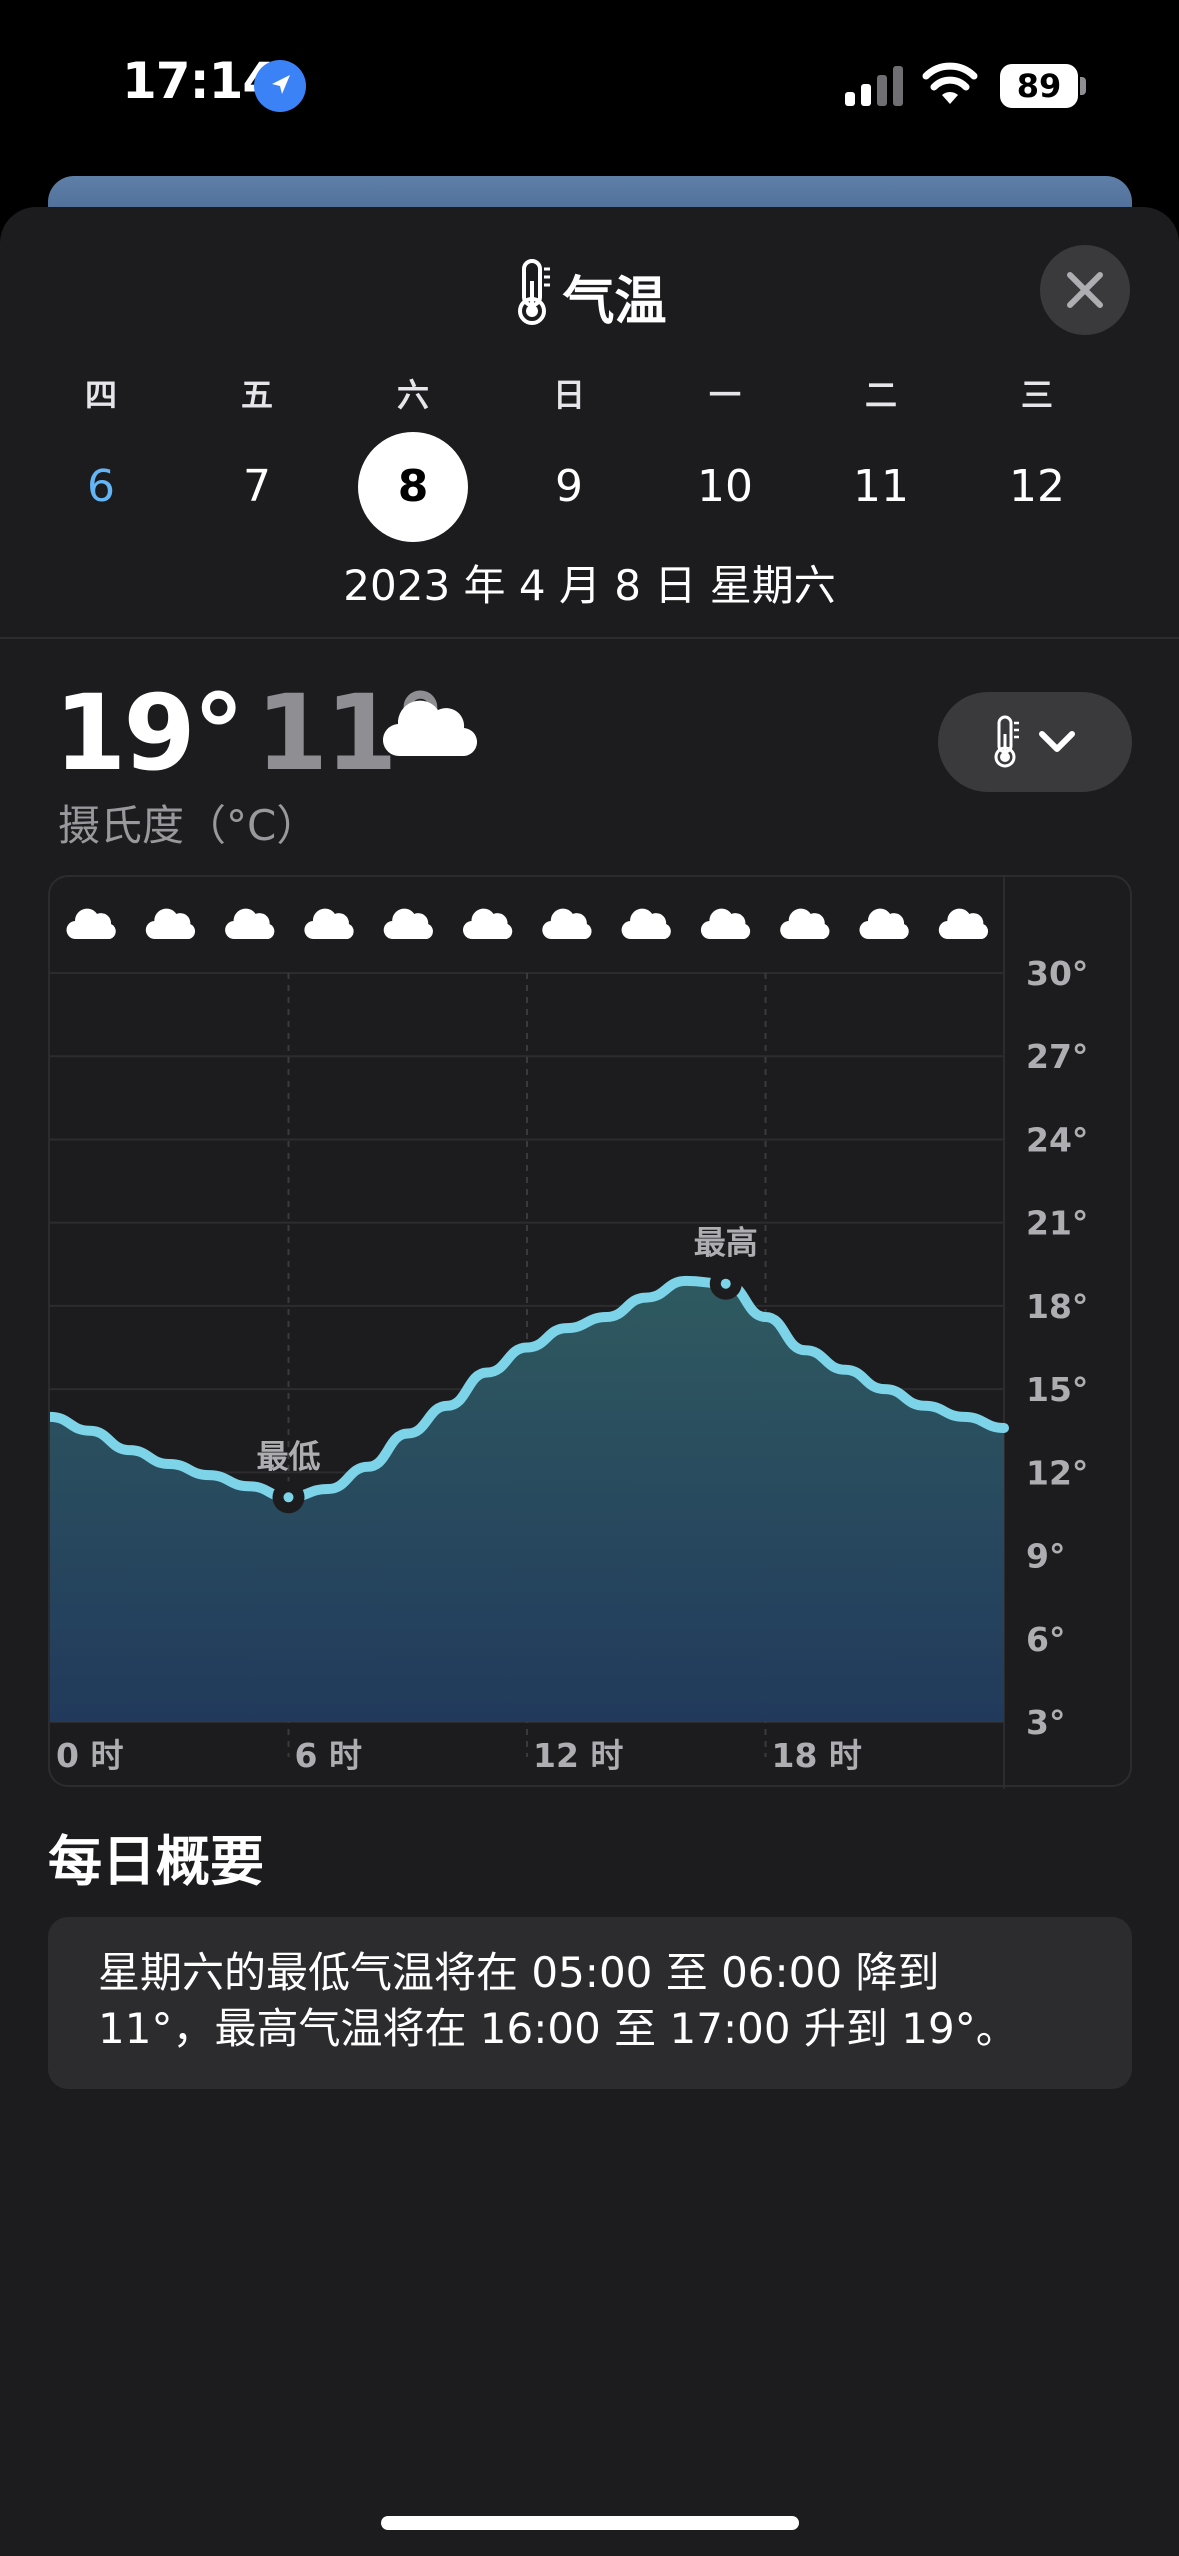 Image resolution: width=1179 pixels, height=2556 pixels. What do you see at coordinates (1057, 973) in the screenshot?
I see `y-tick-label: 30°` at bounding box center [1057, 973].